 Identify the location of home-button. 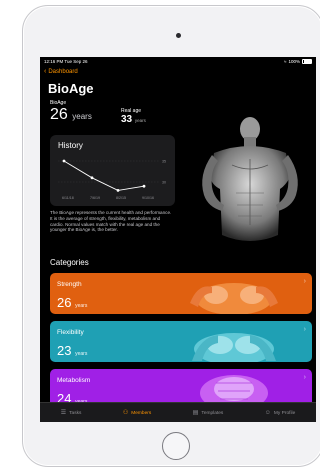
(176, 446).